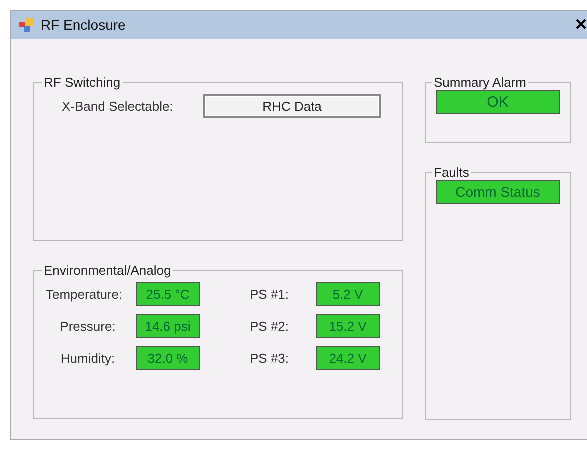 The width and height of the screenshot is (587, 450). What do you see at coordinates (580, 25) in the screenshot?
I see `close-button: ×` at bounding box center [580, 25].